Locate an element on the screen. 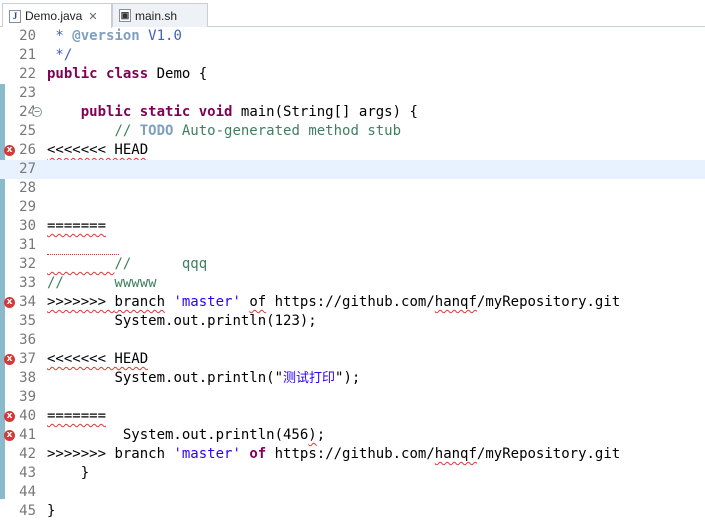 This screenshot has height=527, width=705. line-number: 41 is located at coordinates (27, 435).